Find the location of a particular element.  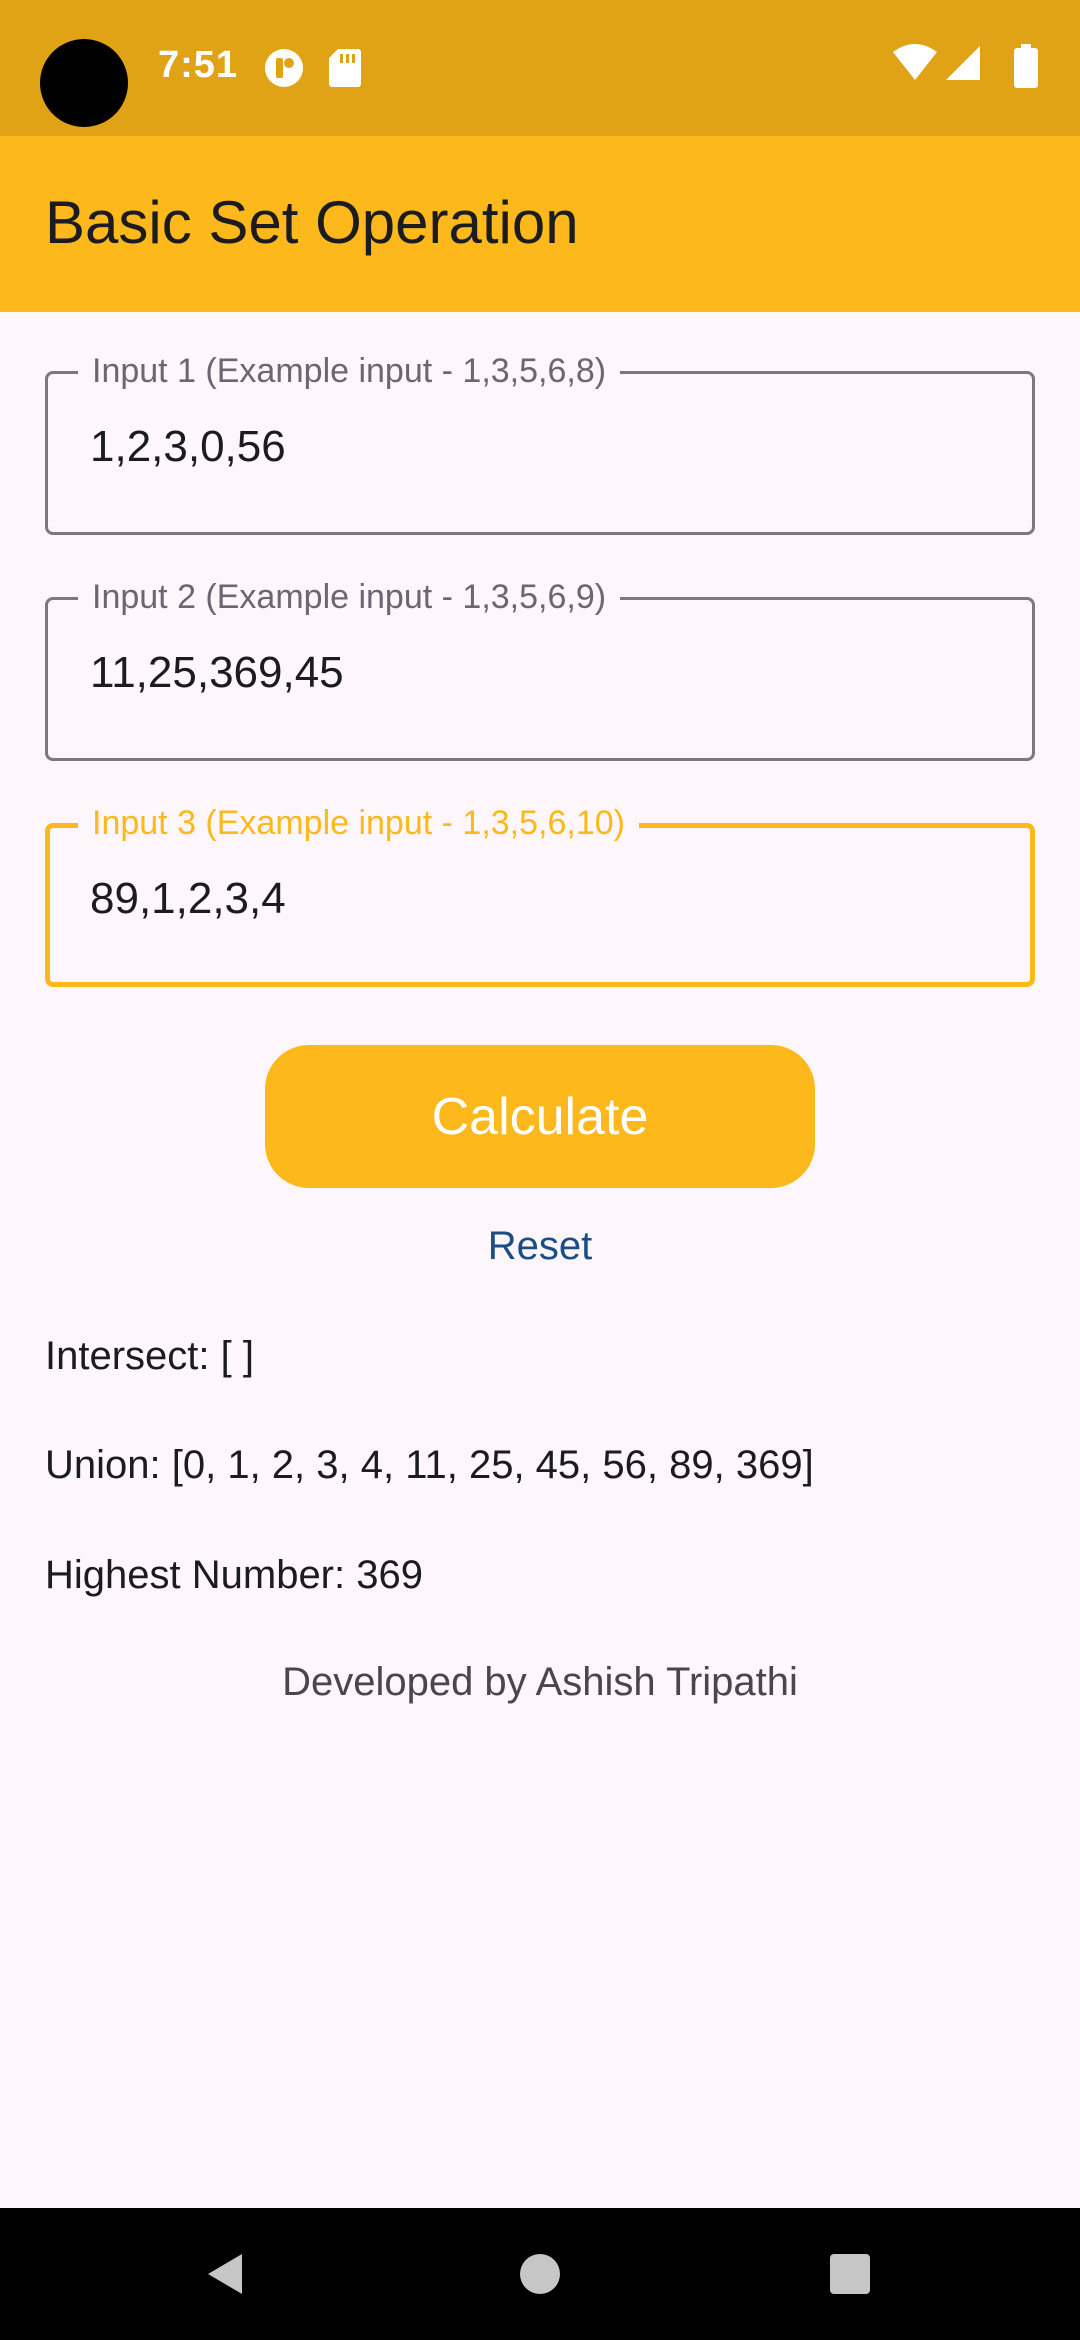

camera-cutout is located at coordinates (84, 83).